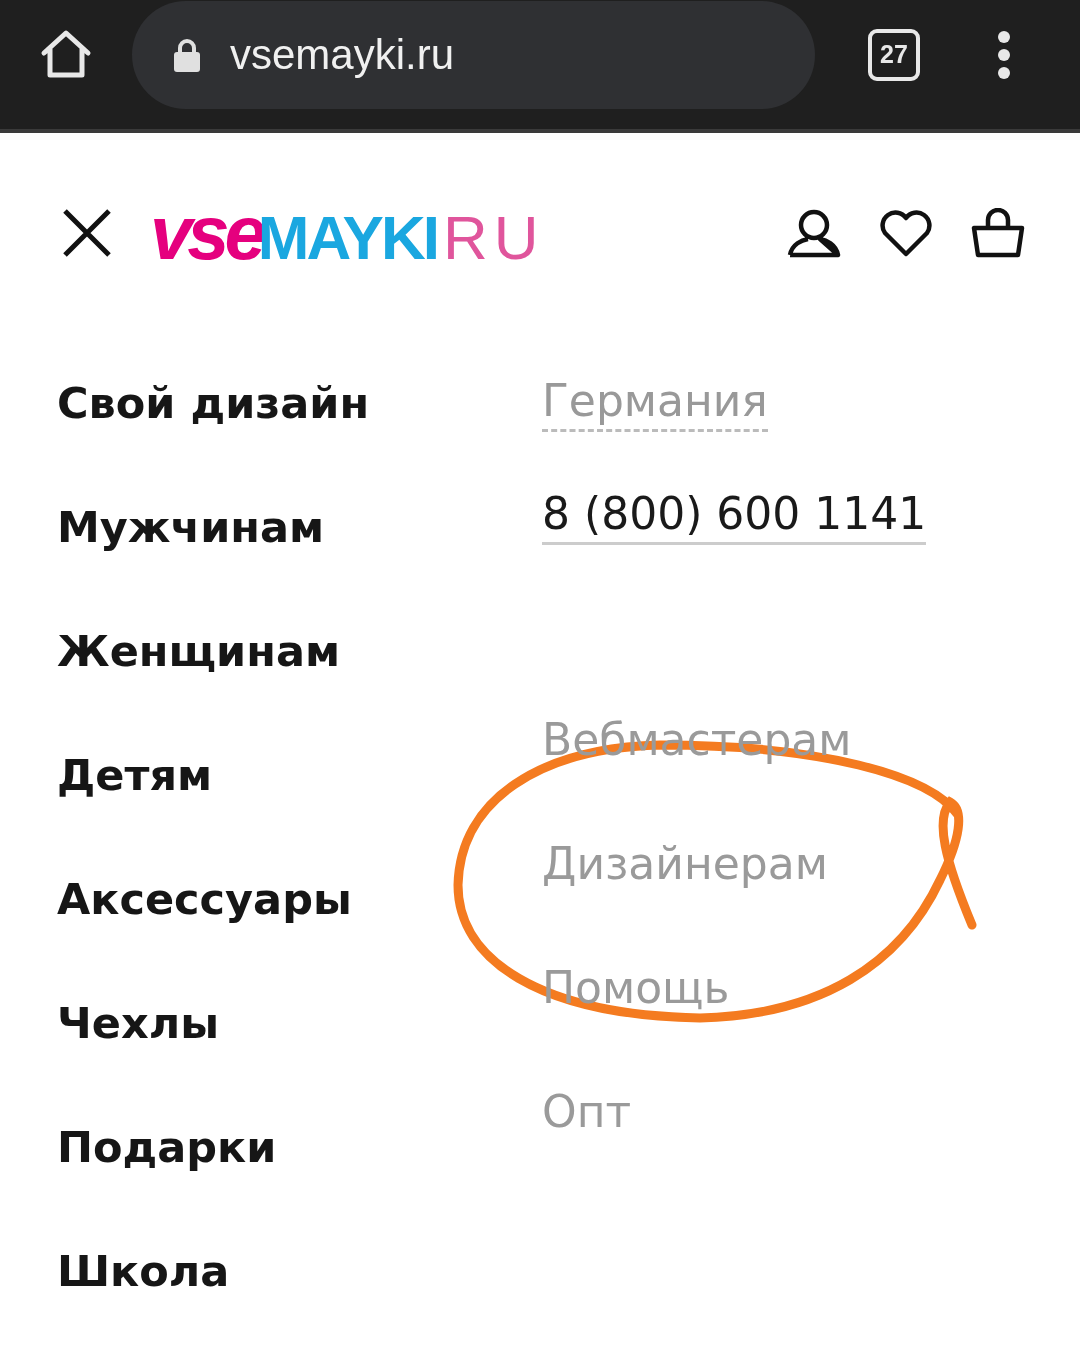 The height and width of the screenshot is (1353, 1080). Describe the element at coordinates (894, 54) in the screenshot. I see `tab-count-button: 27` at that location.